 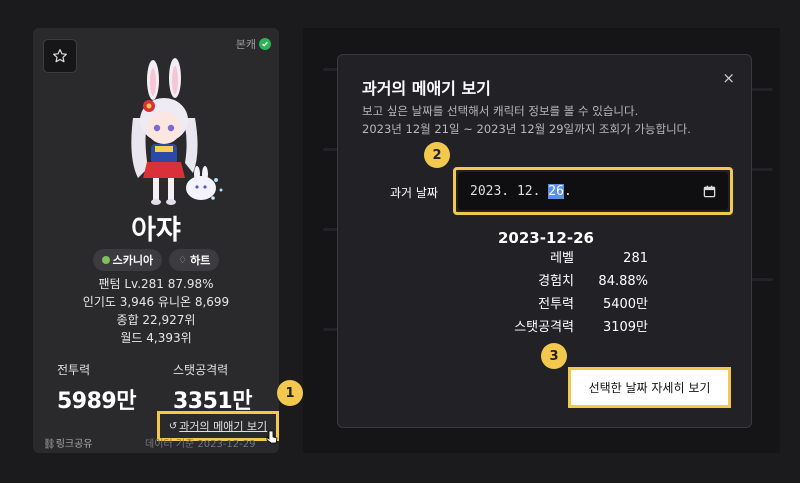 I want to click on guild-icon: ♢, so click(x=183, y=260).